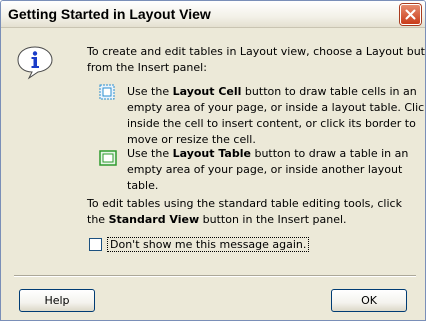  Describe the element at coordinates (273, 219) in the screenshot. I see `outro-suffix: button in the Insert panel.` at that location.